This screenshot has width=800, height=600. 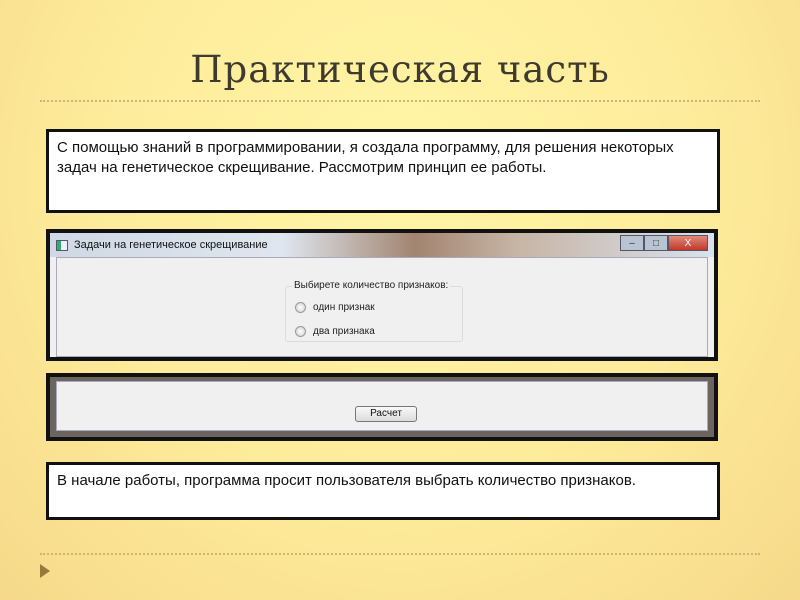 What do you see at coordinates (371, 285) in the screenshot?
I see `group-label: Выбирете количество признаков:` at bounding box center [371, 285].